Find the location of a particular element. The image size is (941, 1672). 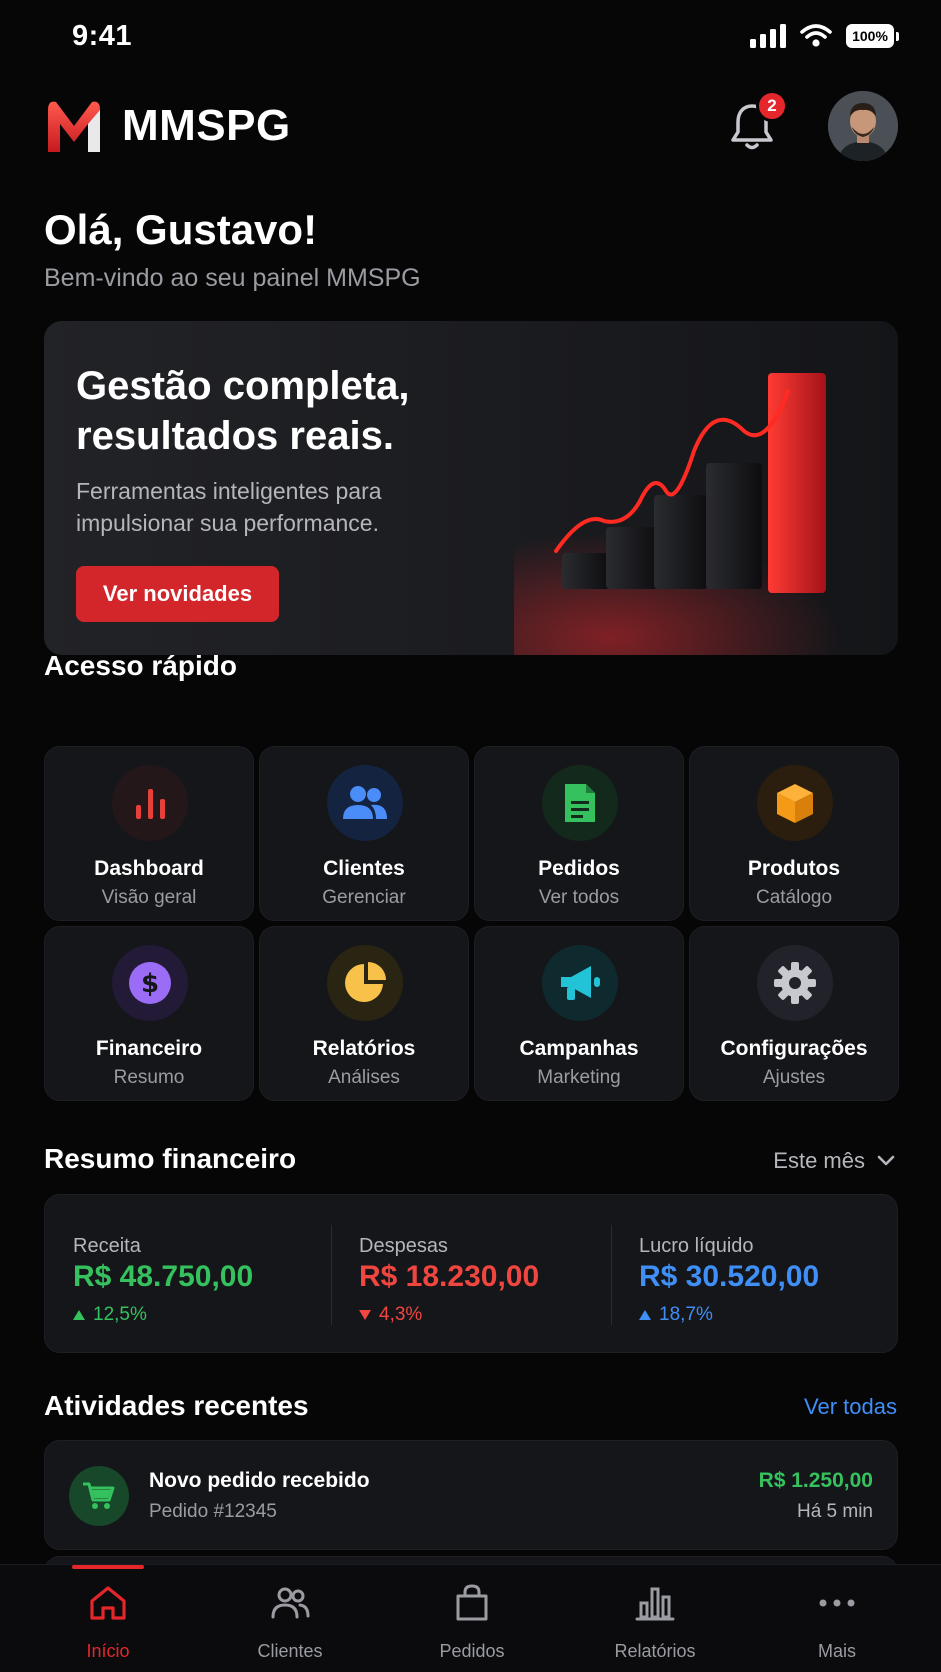

tile-label: Clientes is located at coordinates (364, 868).